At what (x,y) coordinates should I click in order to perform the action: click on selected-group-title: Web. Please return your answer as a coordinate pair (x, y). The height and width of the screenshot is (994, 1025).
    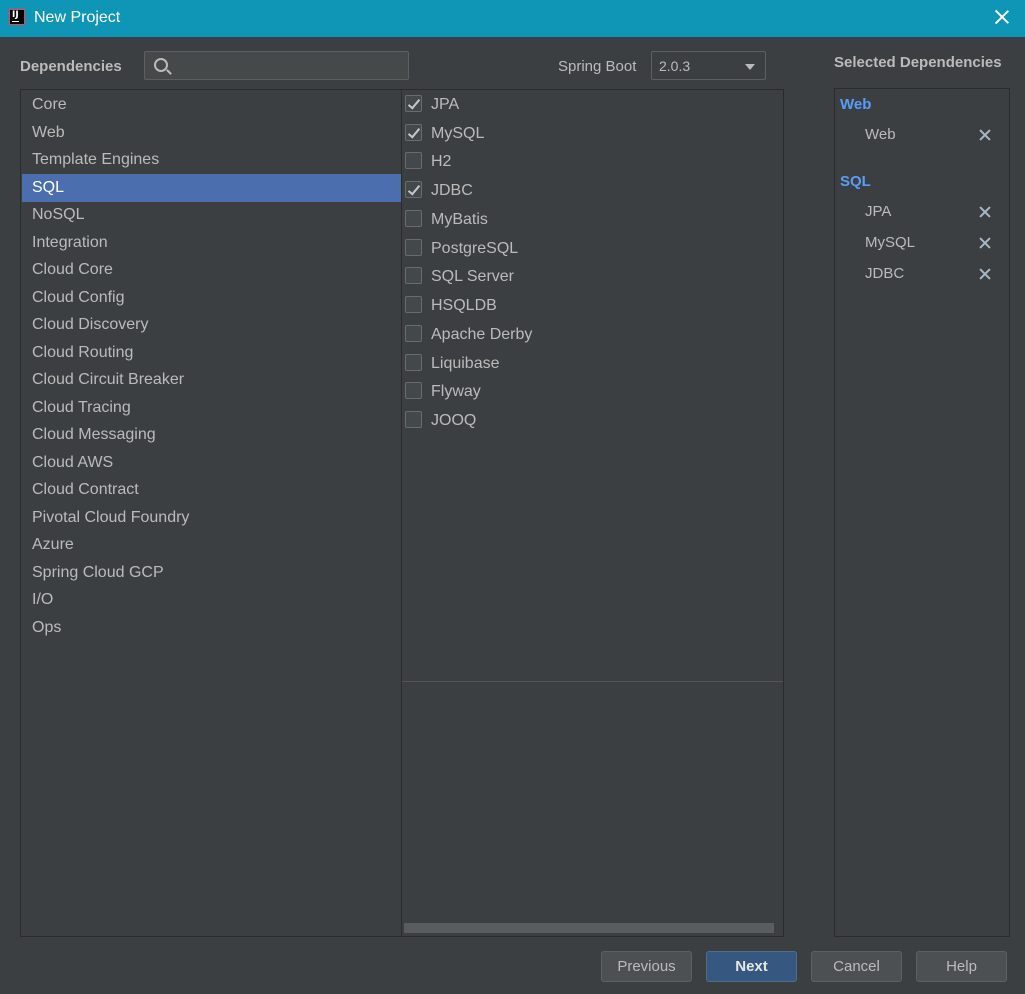
    Looking at the image, I should click on (856, 104).